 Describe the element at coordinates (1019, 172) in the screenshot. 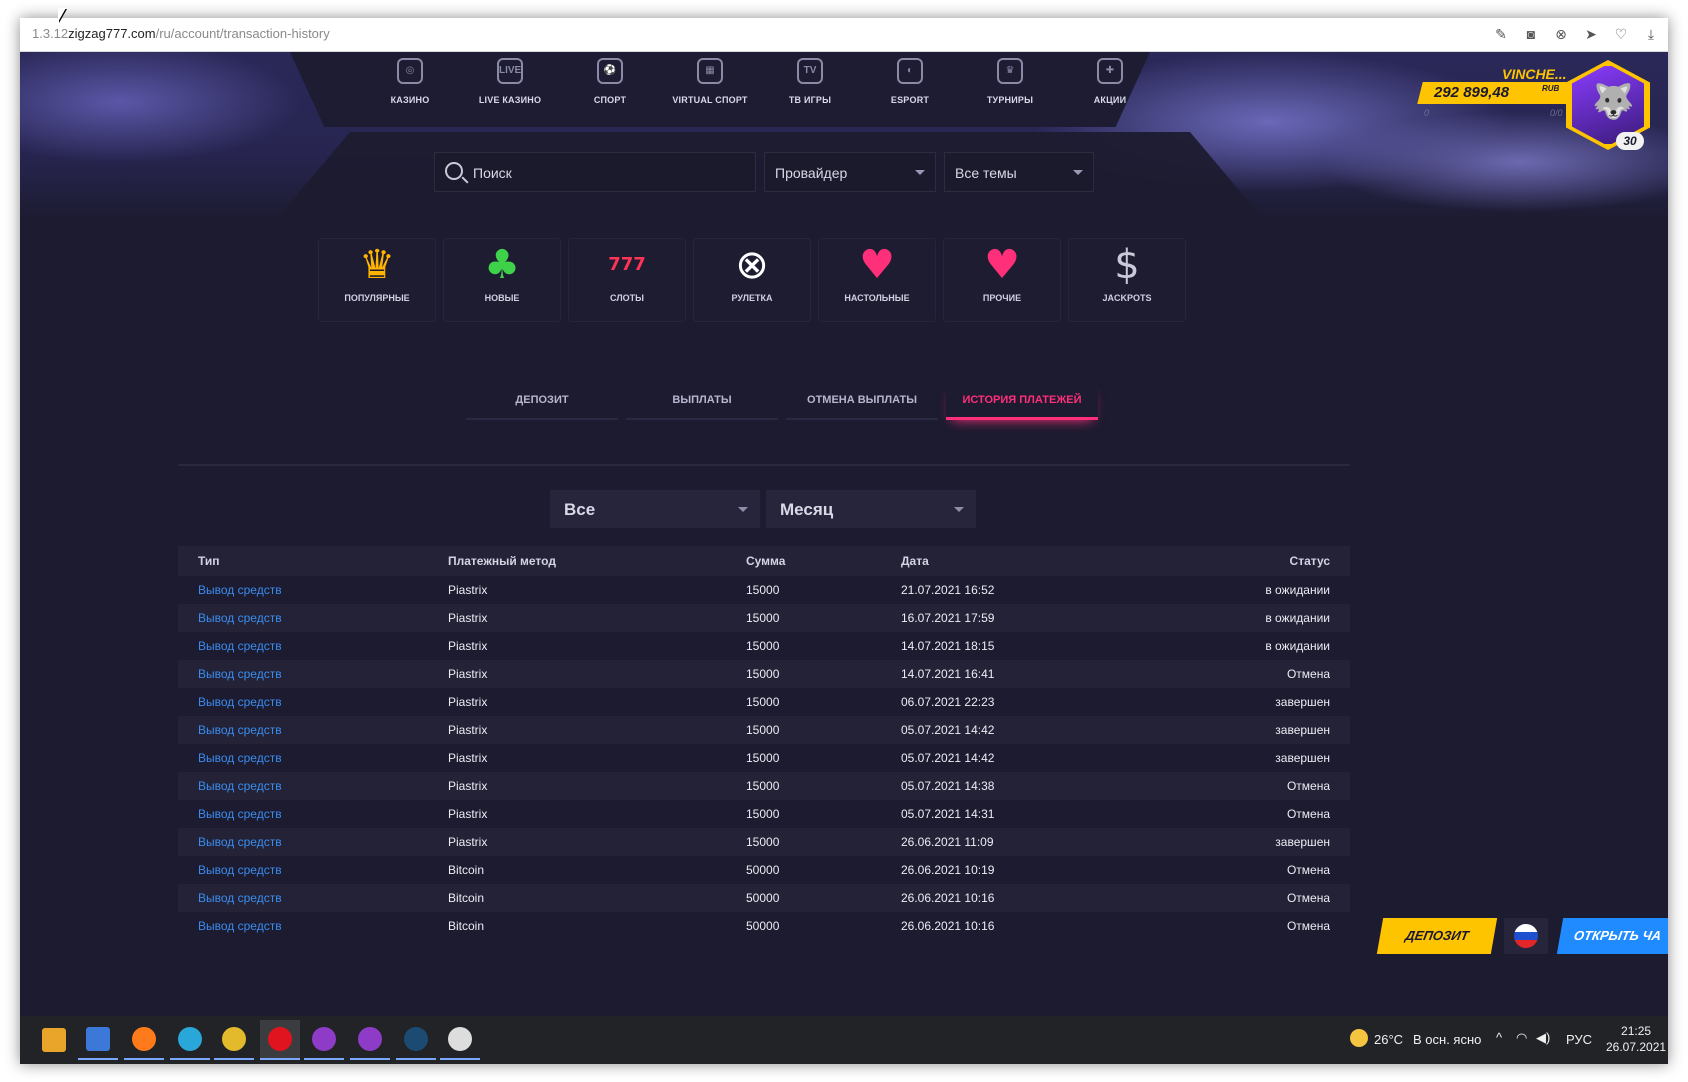

I see `themes-dropdown: Все темы` at that location.